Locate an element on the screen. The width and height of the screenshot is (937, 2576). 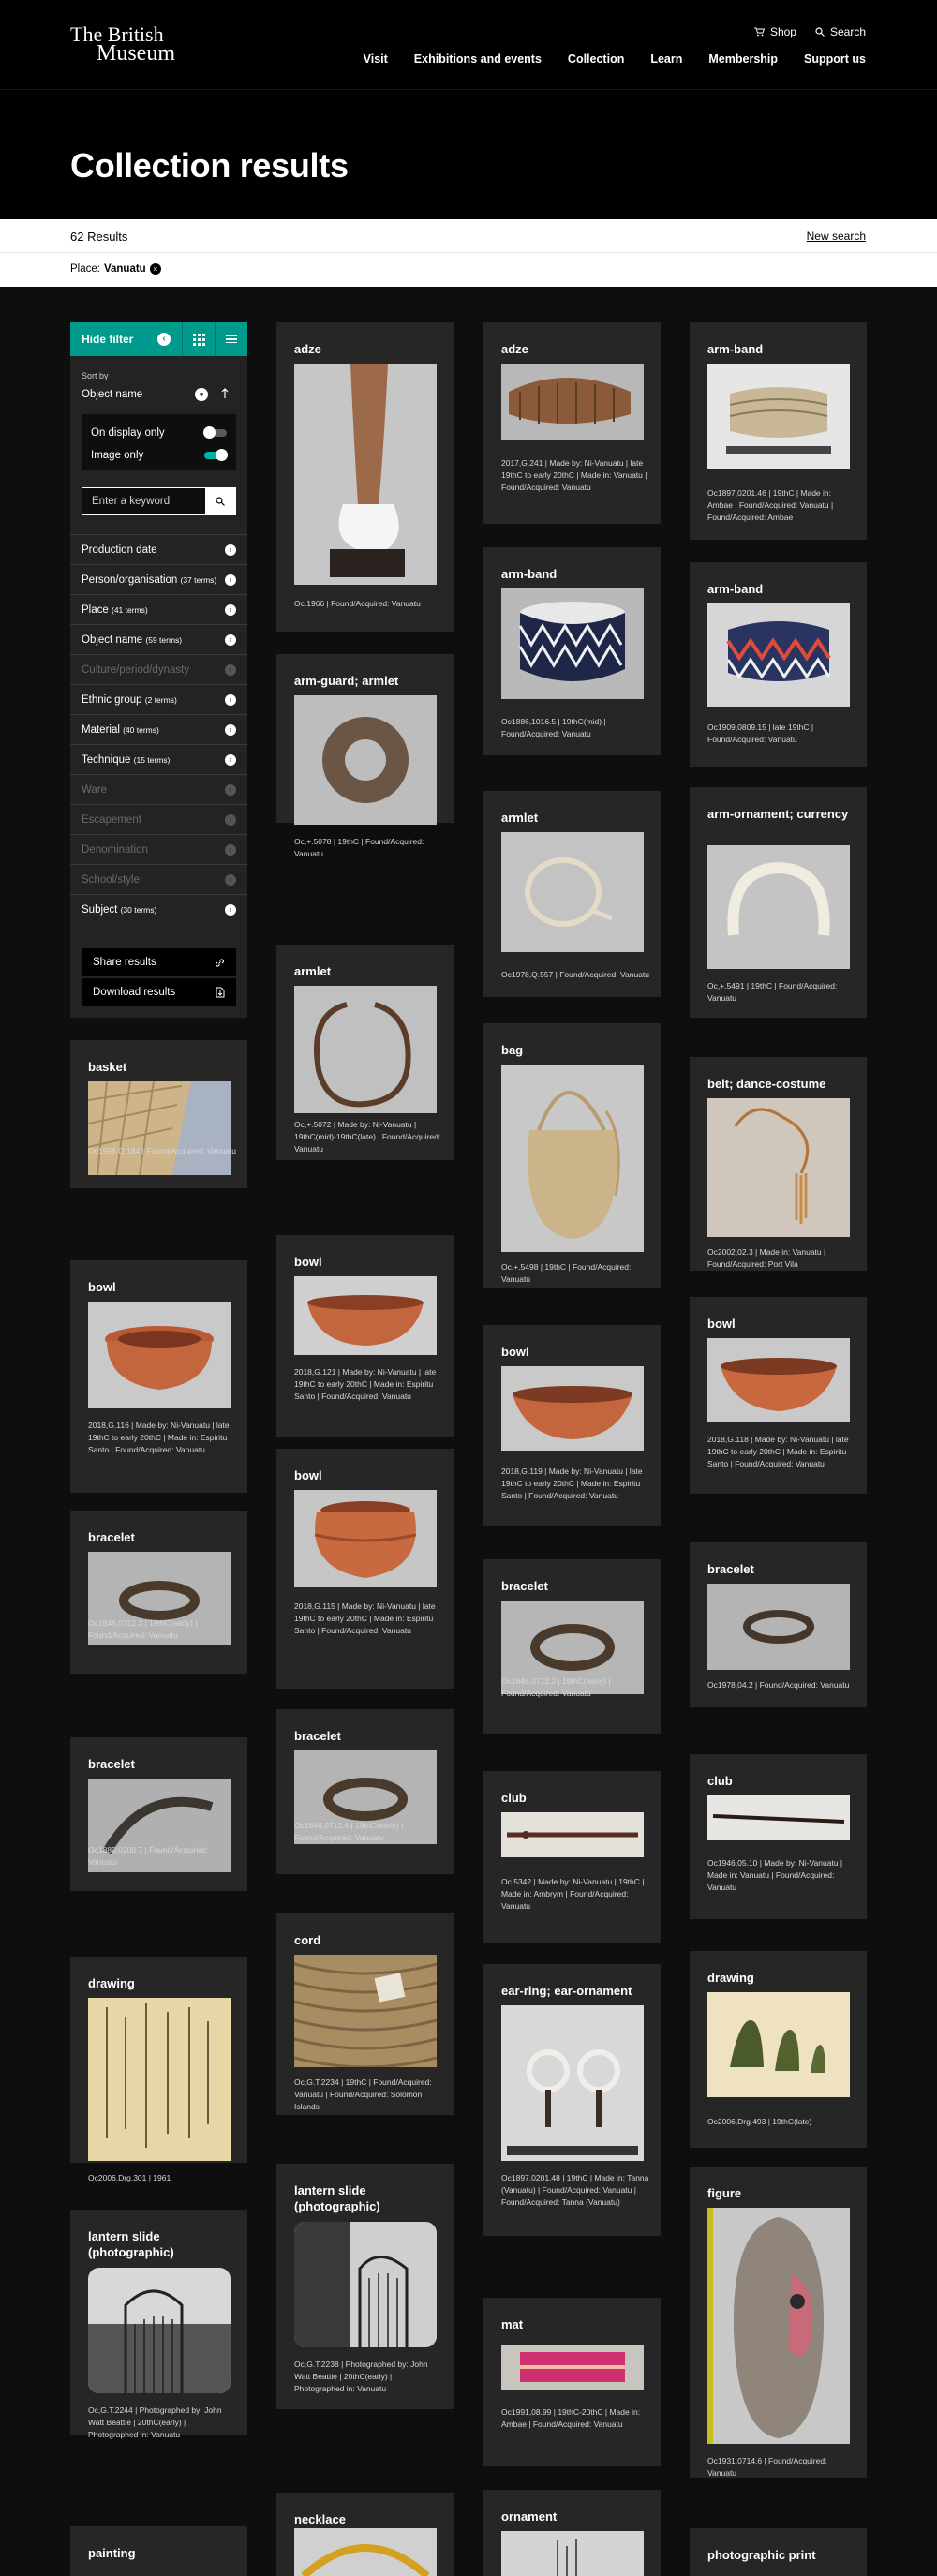
card-title: figure is located at coordinates (724, 2193).